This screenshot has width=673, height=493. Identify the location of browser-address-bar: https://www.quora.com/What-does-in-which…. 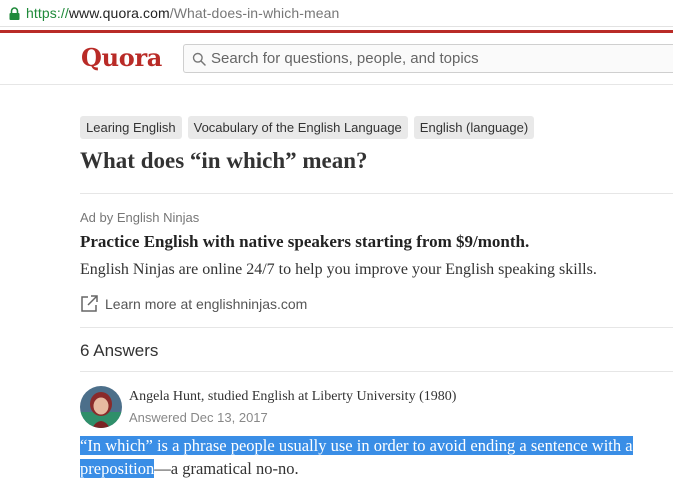
(336, 13).